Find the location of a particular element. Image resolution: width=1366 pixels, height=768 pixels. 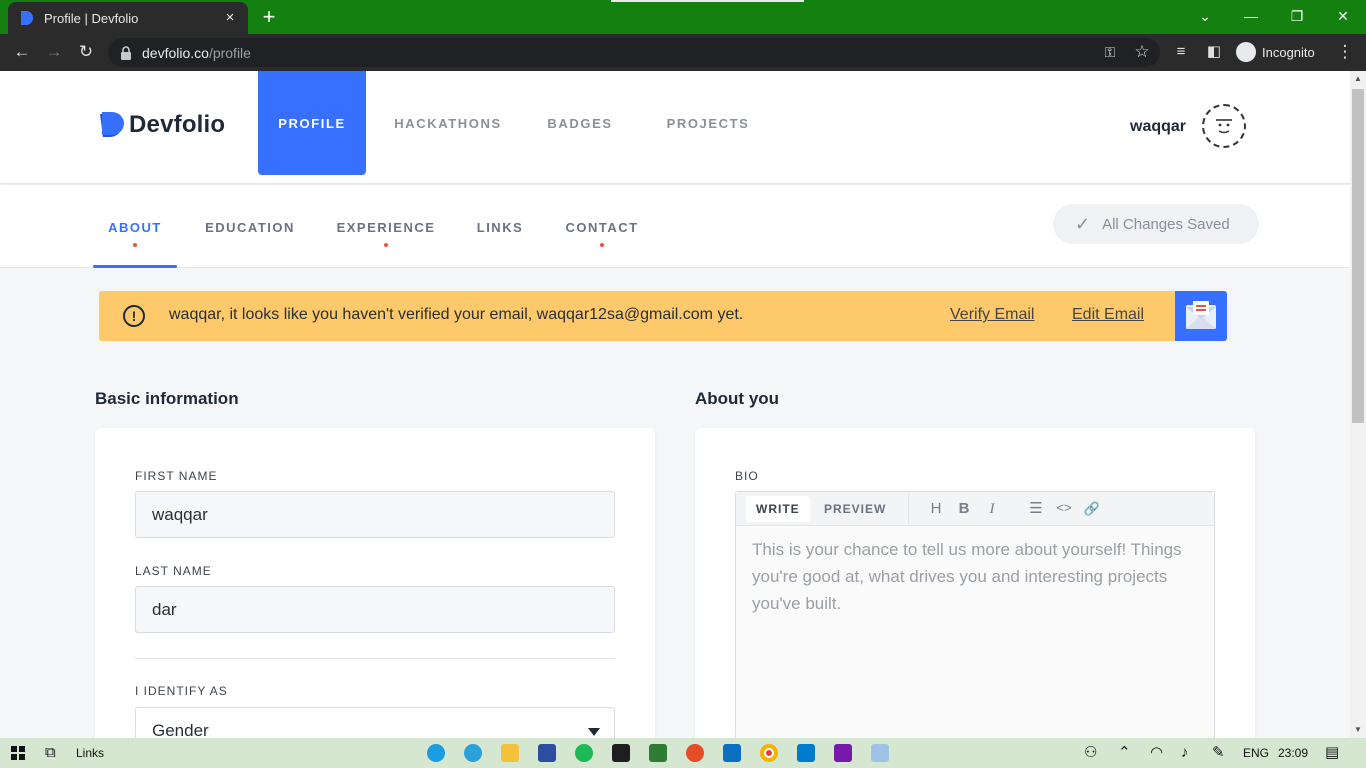

browser-tab: Profile | Devfolio × is located at coordinates (128, 18).